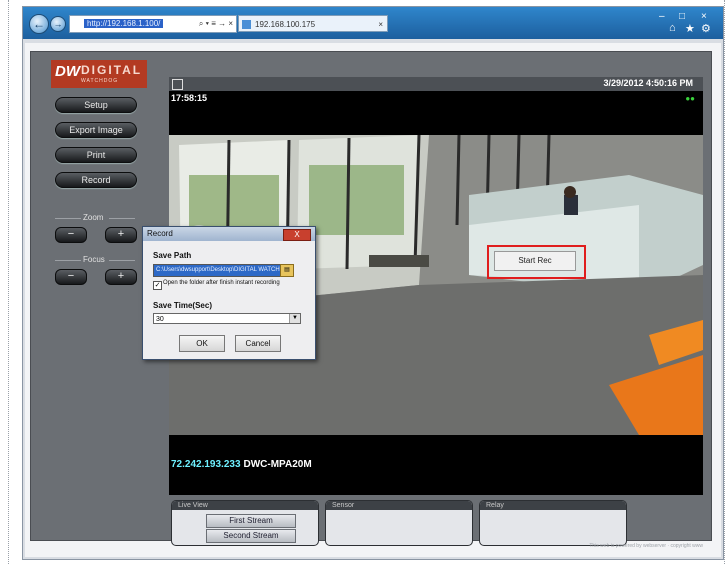  Describe the element at coordinates (285, 24) in the screenshot. I see `tab-label: 192.168.100.175` at that location.